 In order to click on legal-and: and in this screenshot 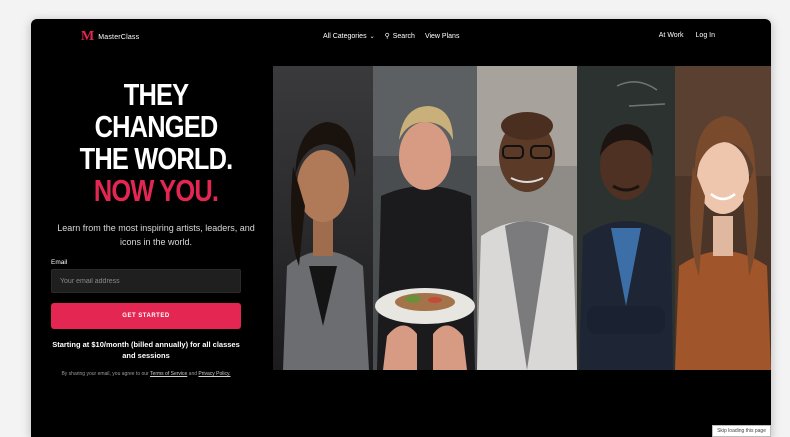, I will do `click(193, 374)`.